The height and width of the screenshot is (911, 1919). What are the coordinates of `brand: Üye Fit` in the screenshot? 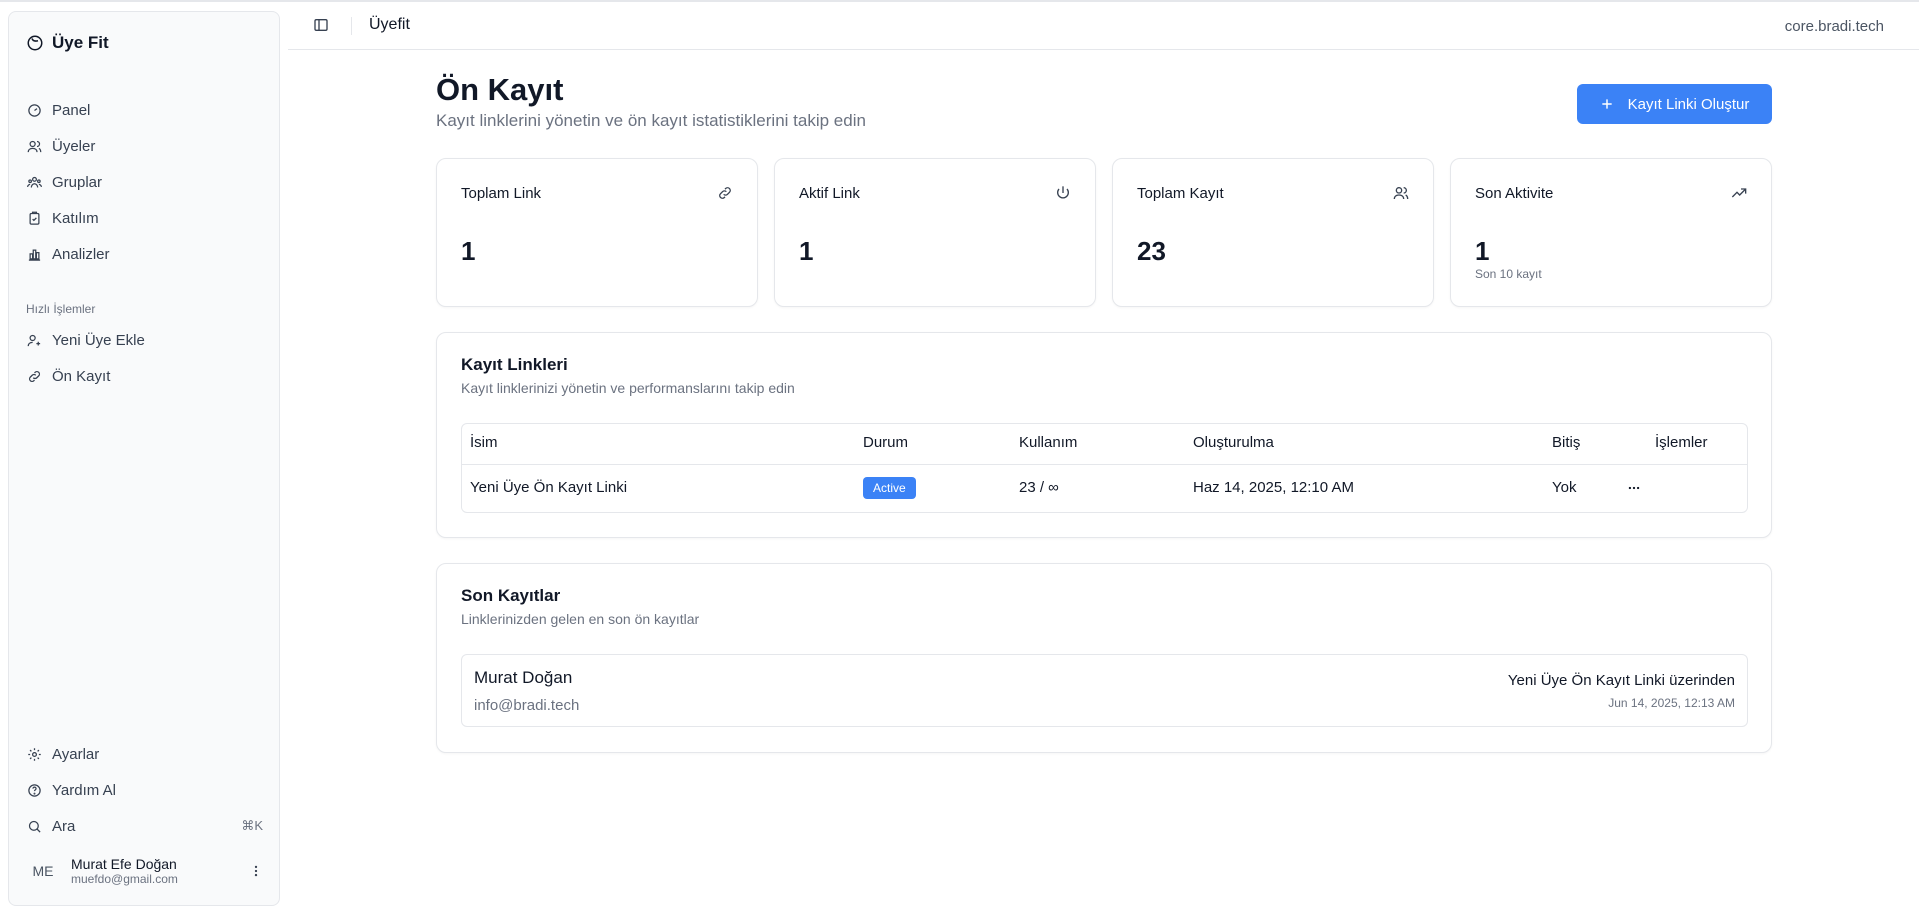 It's located at (67, 43).